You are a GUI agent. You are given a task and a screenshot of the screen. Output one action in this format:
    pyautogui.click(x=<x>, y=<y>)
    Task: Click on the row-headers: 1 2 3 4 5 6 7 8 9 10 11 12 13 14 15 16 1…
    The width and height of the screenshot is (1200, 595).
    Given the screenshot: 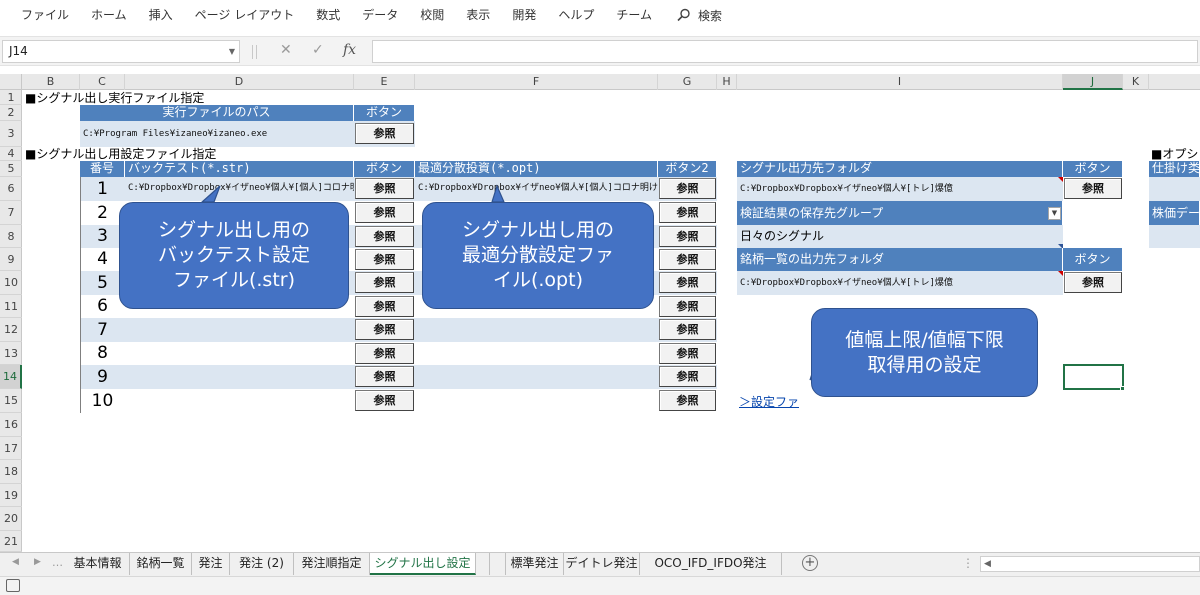 What is the action you would take?
    pyautogui.click(x=11, y=321)
    